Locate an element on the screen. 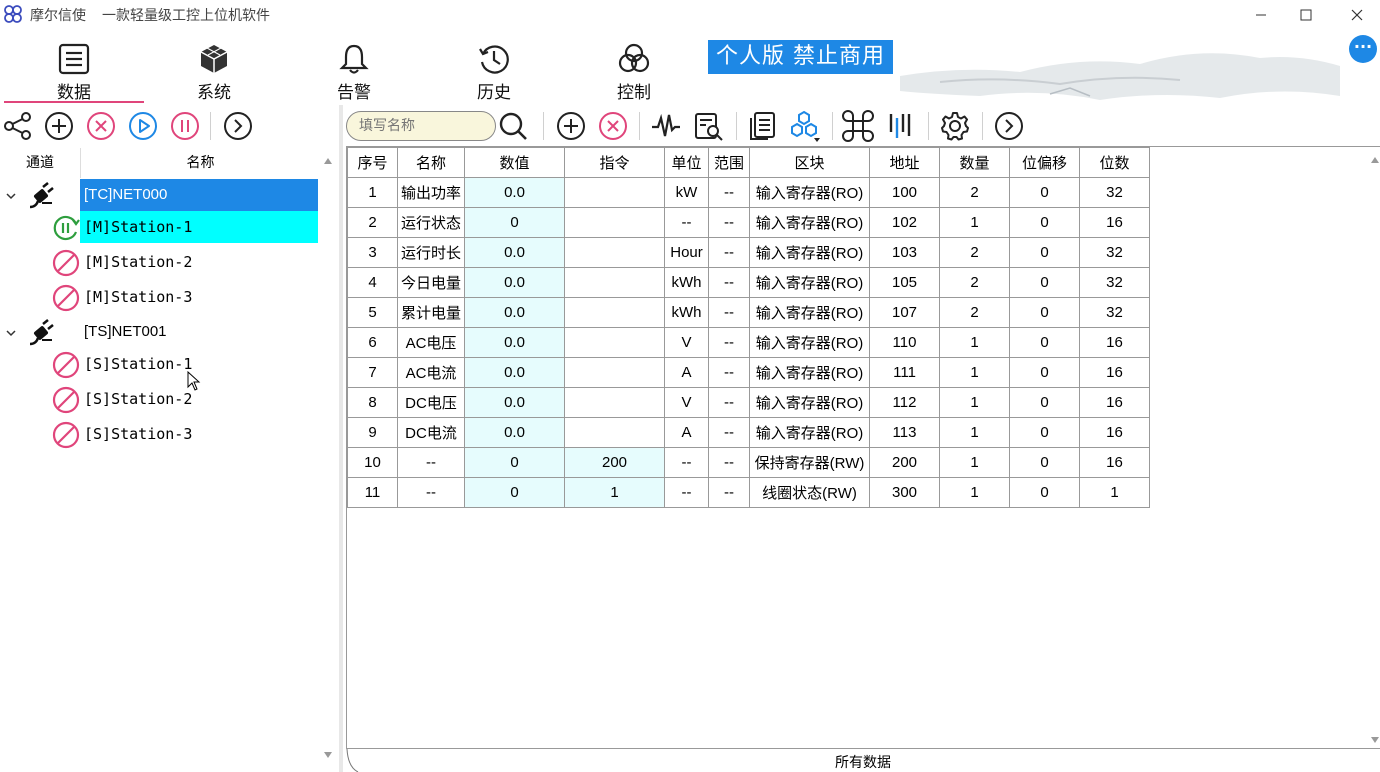 This screenshot has width=1380, height=772. tree-node-device: [M]Station-3 is located at coordinates (160, 298).